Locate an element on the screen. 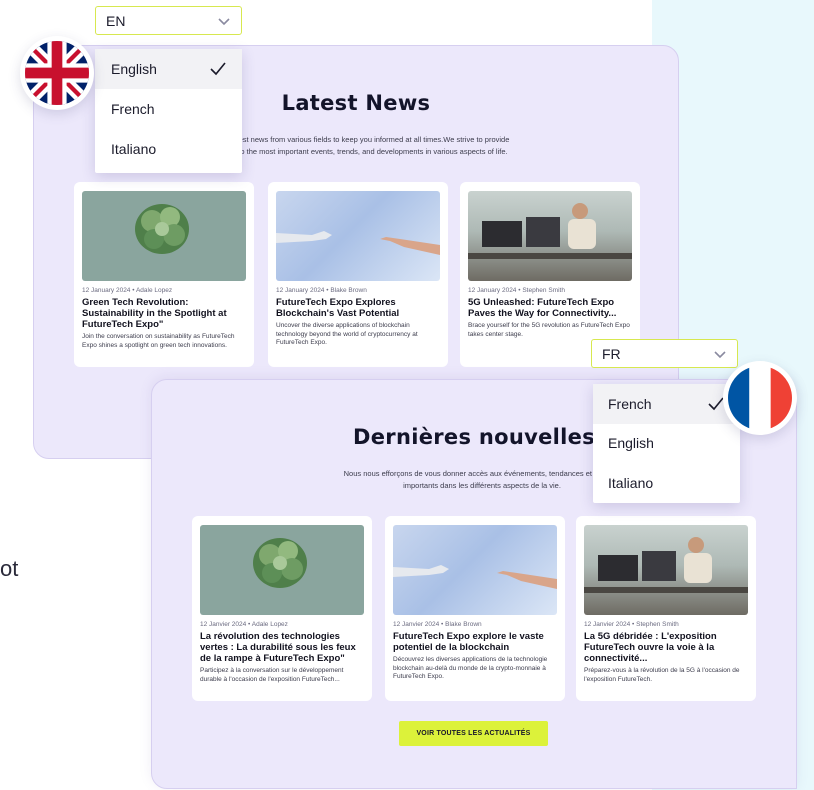 This screenshot has height=790, width=814. news-meta: 12 Janvier 2024 • Adale Lopez is located at coordinates (244, 624).